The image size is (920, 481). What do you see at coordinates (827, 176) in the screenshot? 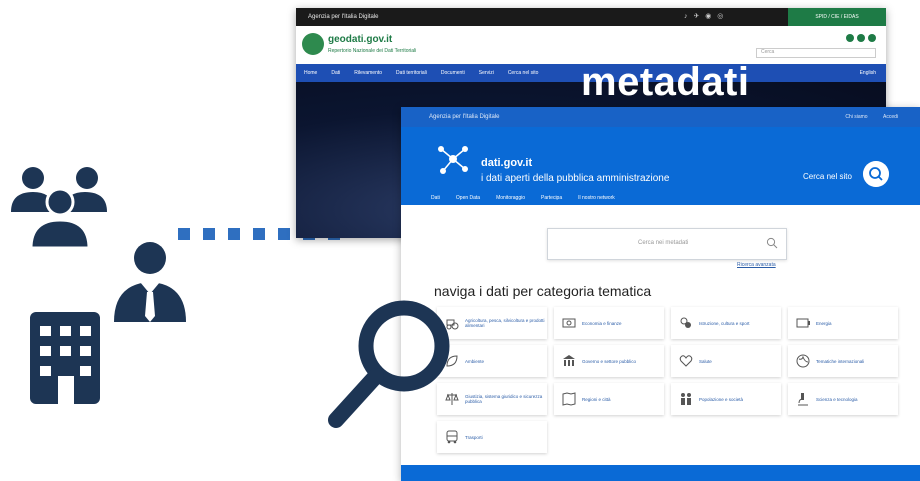
I see `dati-cerca-label: Cerca nel sito` at bounding box center [827, 176].